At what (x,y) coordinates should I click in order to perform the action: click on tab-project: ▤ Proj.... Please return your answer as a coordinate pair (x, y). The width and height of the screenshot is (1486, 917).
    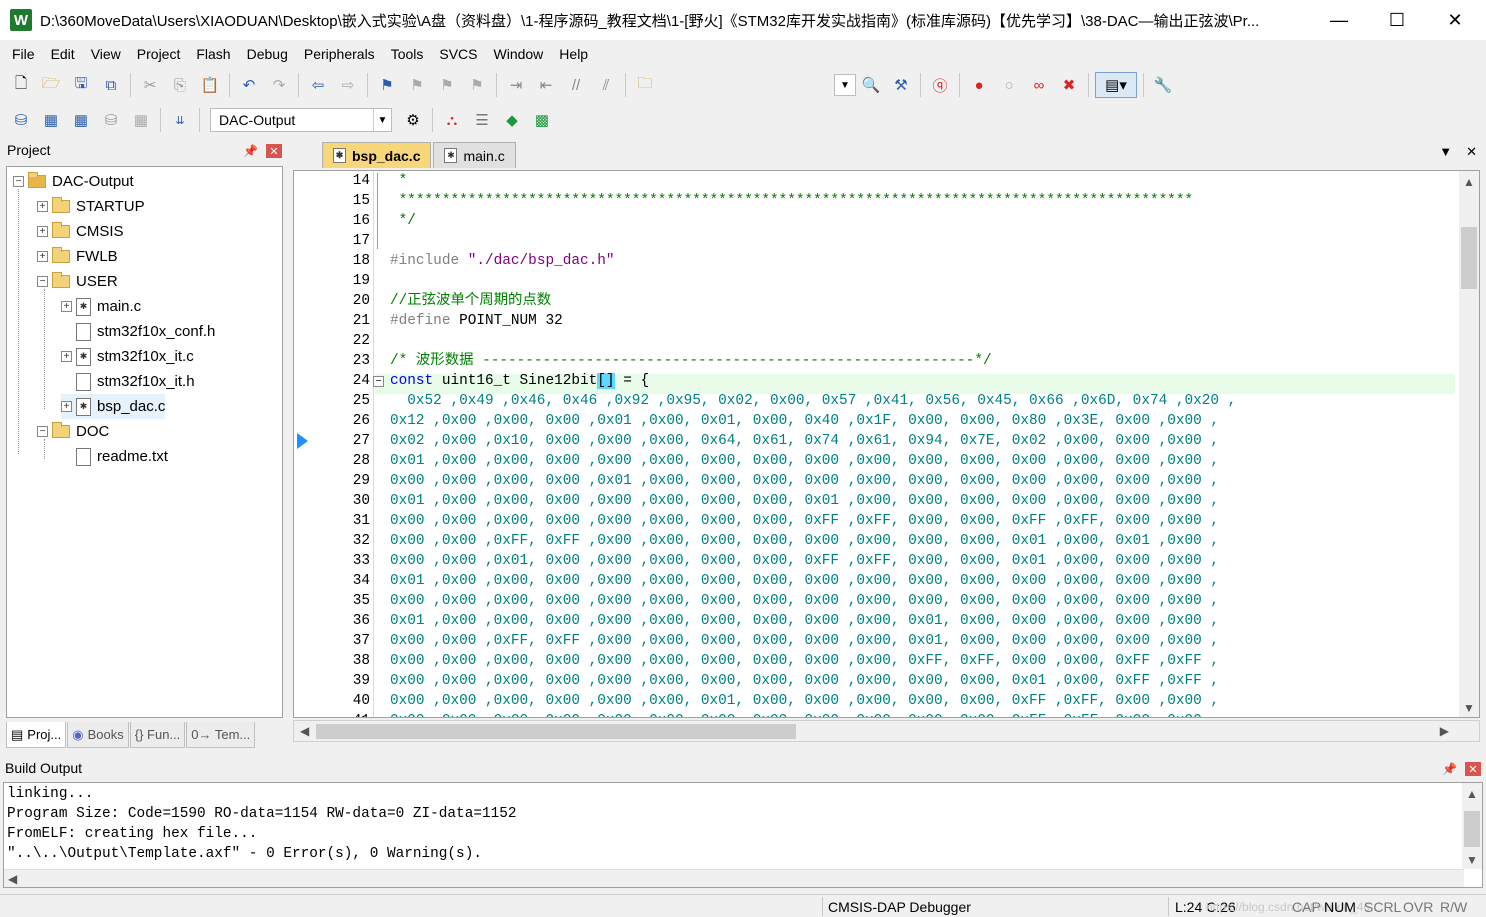
    Looking at the image, I should click on (36, 735).